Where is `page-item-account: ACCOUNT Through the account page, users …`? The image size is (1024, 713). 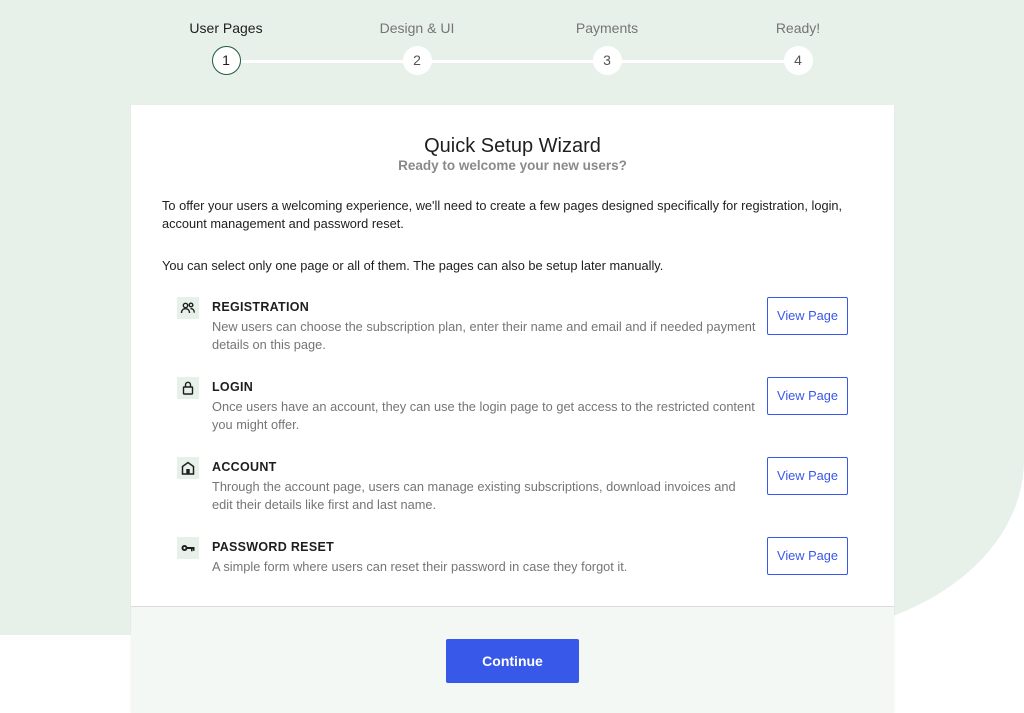
page-item-account: ACCOUNT Through the account page, users … is located at coordinates (513, 487).